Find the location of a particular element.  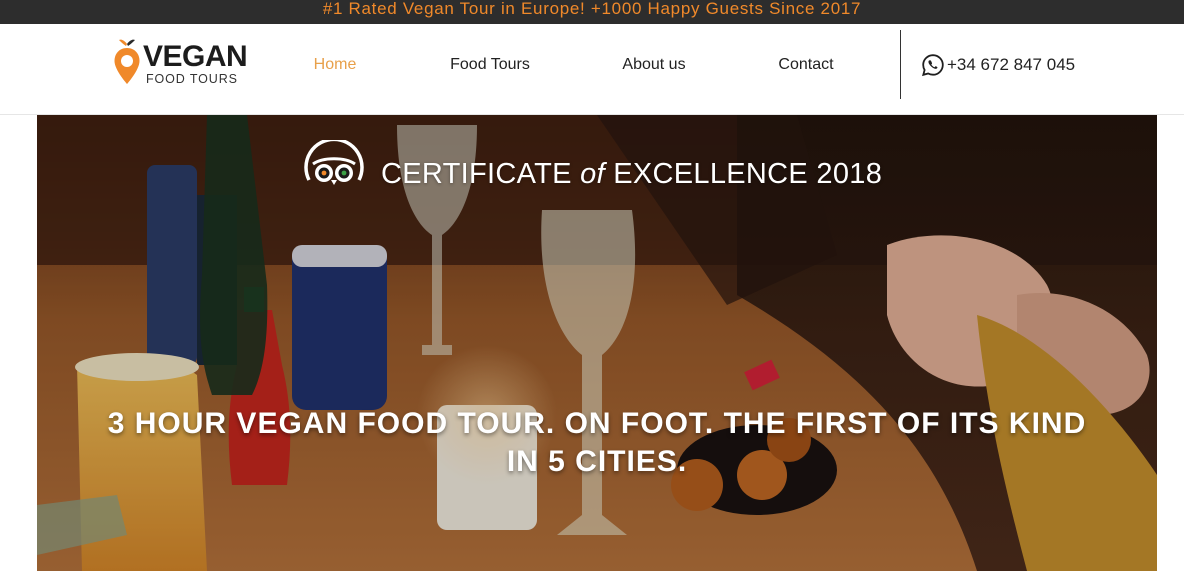

map-pin-leaf-icon is located at coordinates (127, 61).